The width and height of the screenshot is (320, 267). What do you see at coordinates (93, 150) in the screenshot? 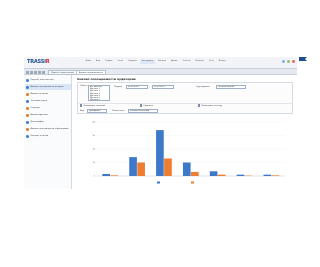
I see `y-tick-label: 20` at bounding box center [93, 150].